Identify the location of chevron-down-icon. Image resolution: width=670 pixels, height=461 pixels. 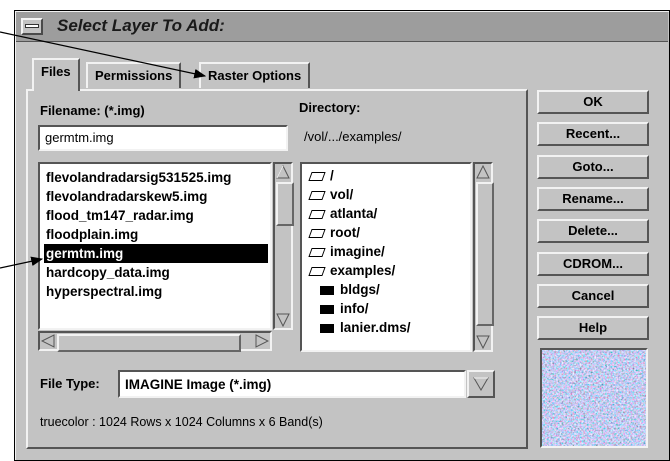
(481, 384).